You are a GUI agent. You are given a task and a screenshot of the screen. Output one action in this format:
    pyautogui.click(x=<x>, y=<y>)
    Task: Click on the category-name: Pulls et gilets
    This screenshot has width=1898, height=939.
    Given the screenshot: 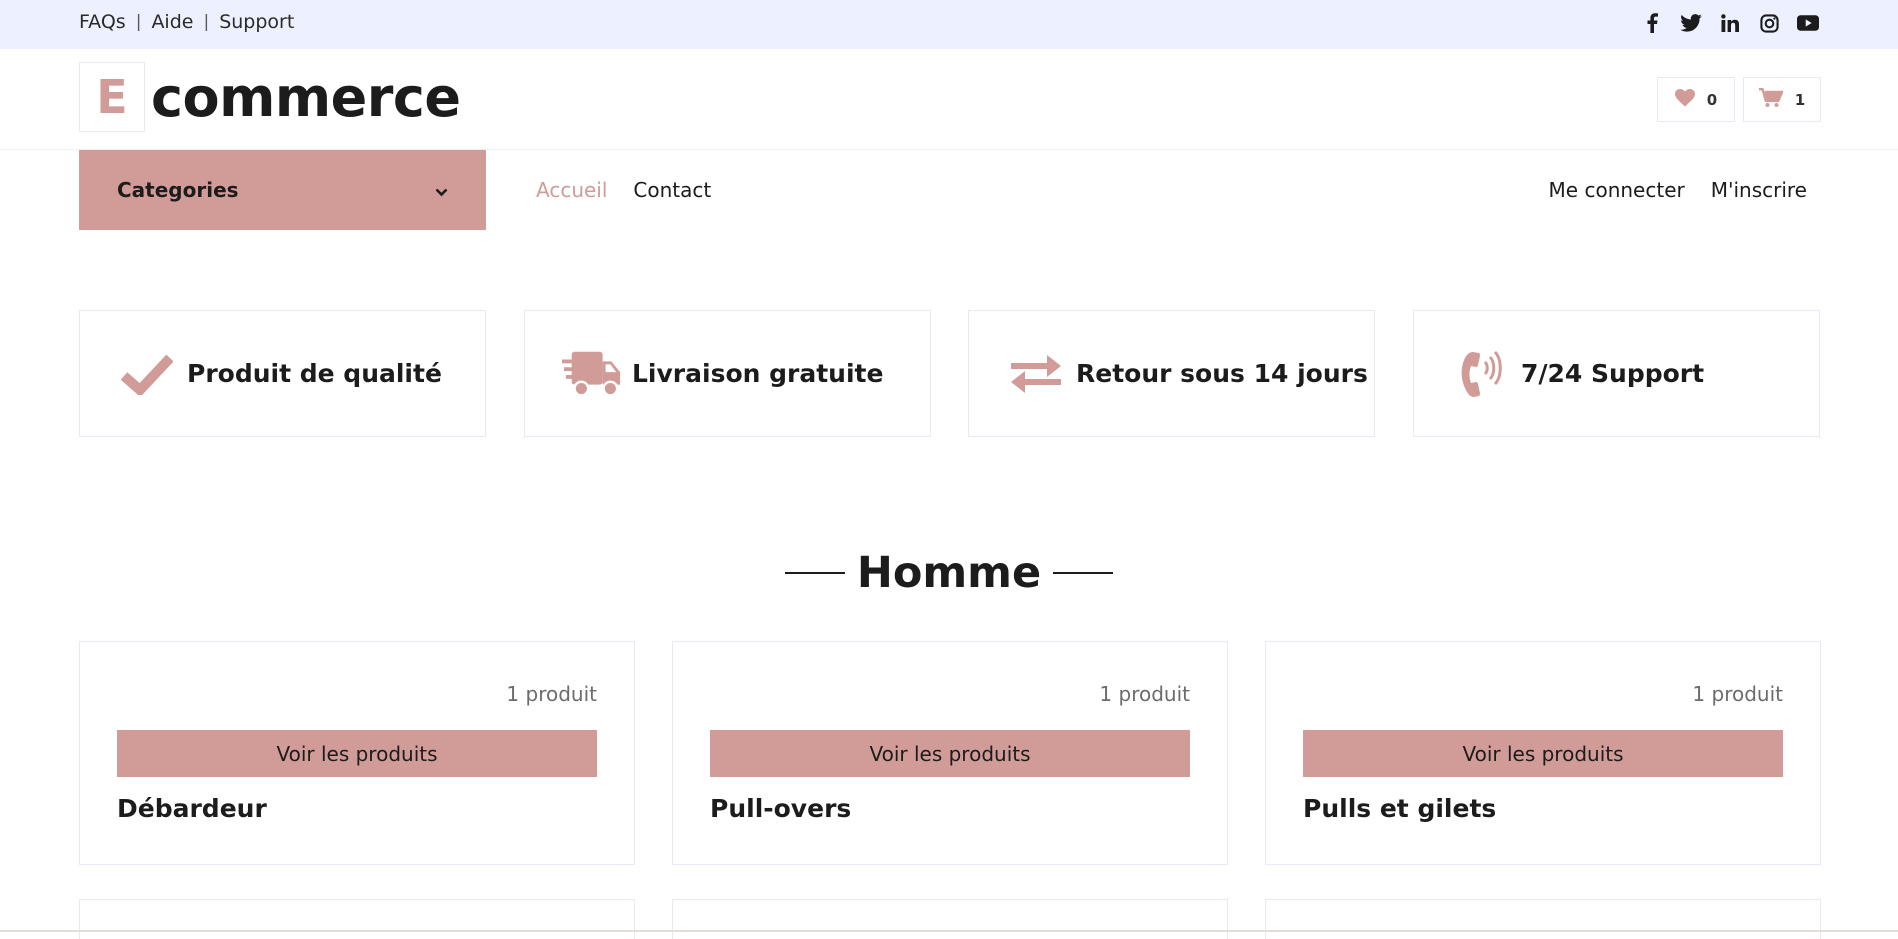 What is the action you would take?
    pyautogui.click(x=1399, y=808)
    